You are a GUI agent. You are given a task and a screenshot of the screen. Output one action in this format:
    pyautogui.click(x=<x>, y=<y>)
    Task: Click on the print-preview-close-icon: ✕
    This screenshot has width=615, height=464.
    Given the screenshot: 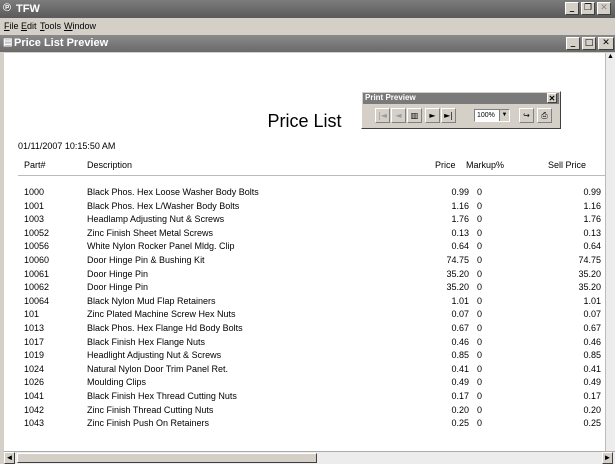 What is the action you would take?
    pyautogui.click(x=552, y=98)
    